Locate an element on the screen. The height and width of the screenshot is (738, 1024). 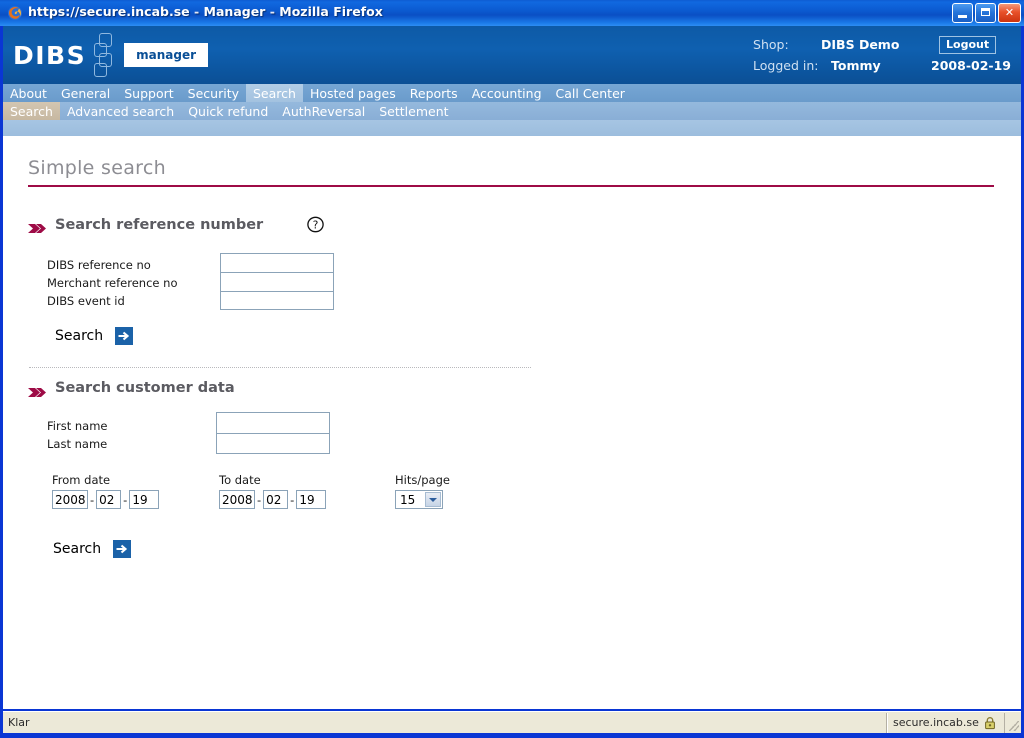
maximize-button is located at coordinates (985, 13).